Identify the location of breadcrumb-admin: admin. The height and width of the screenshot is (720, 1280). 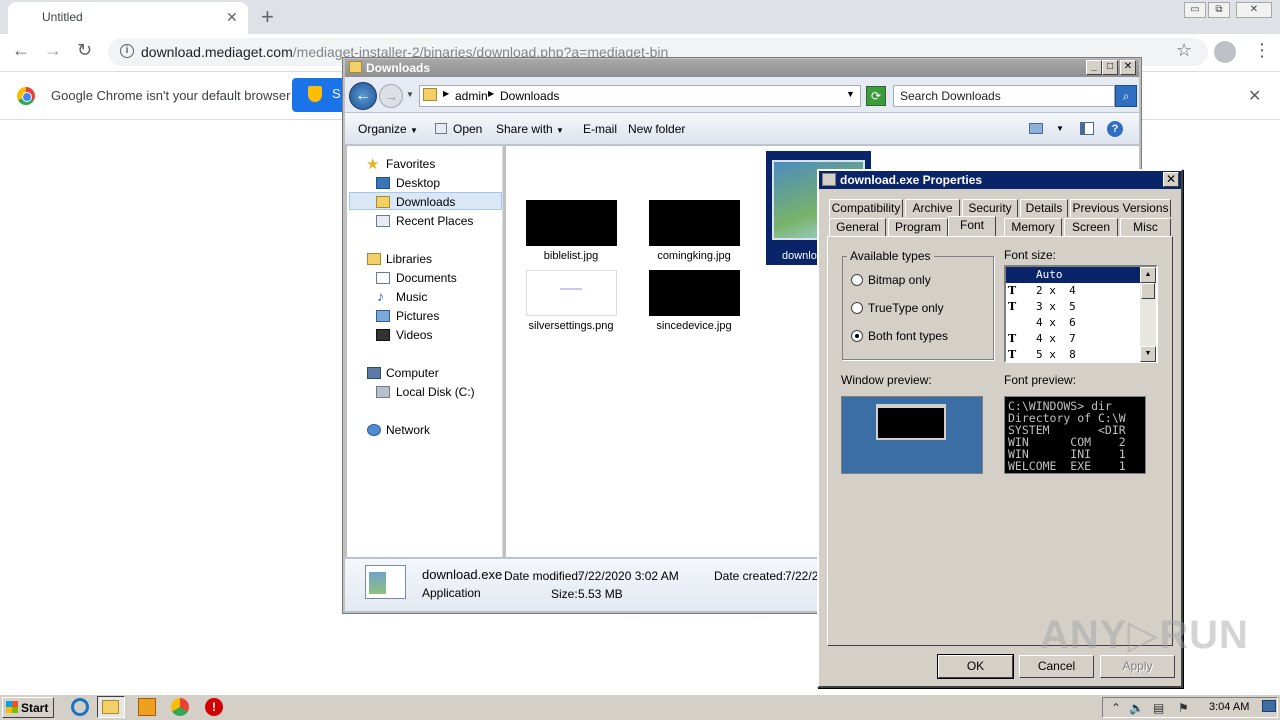
(471, 96).